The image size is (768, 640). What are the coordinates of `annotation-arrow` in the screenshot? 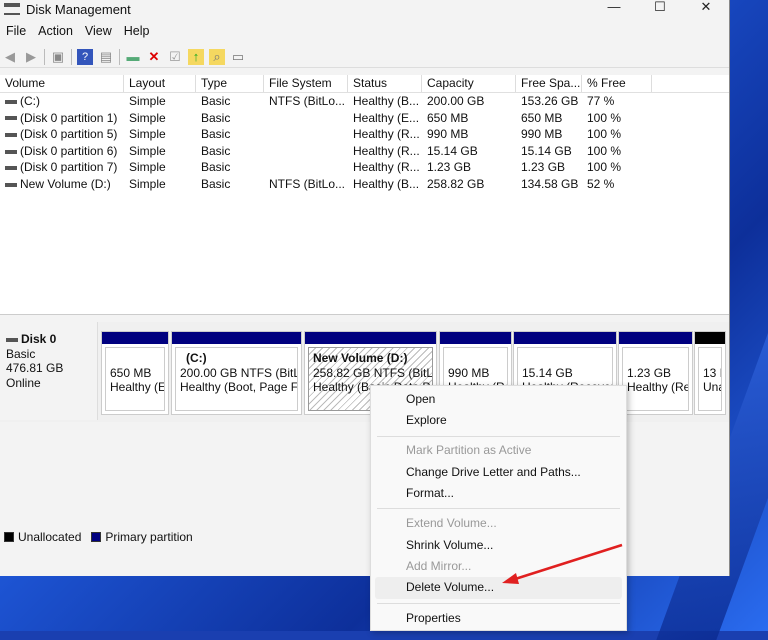 It's located at (562, 563).